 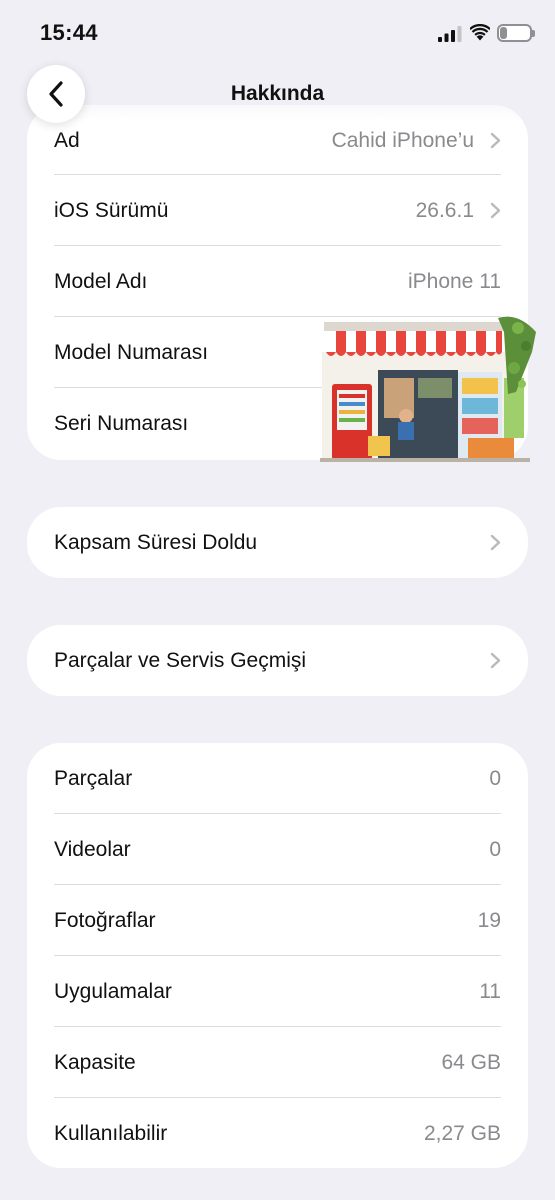 What do you see at coordinates (503, 33) in the screenshot?
I see `battery-level-fill` at bounding box center [503, 33].